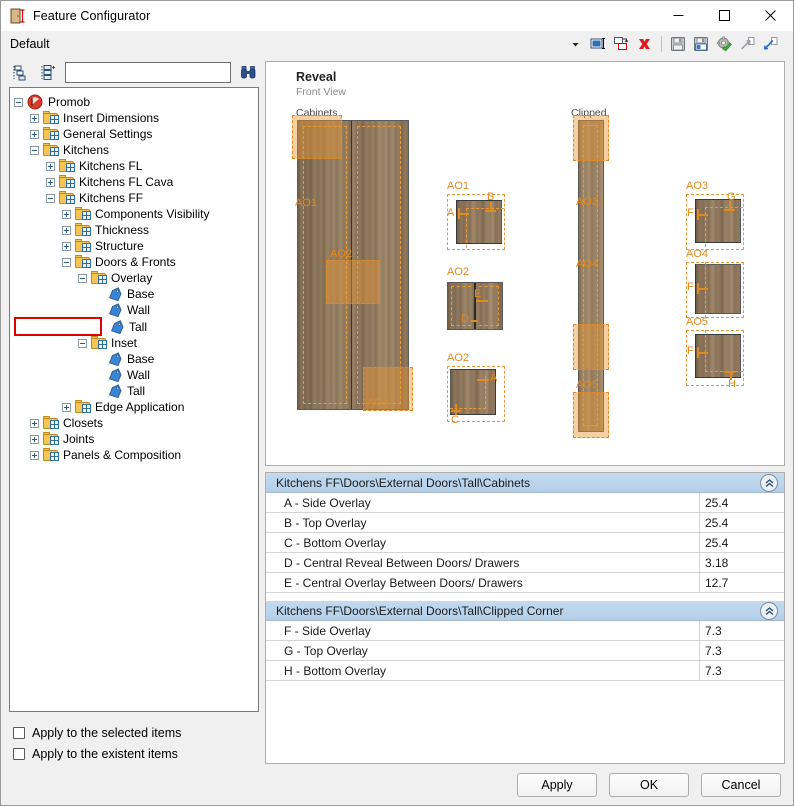 The height and width of the screenshot is (806, 794). Describe the element at coordinates (136, 278) in the screenshot. I see `tree-item-overlay: Overlay` at that location.